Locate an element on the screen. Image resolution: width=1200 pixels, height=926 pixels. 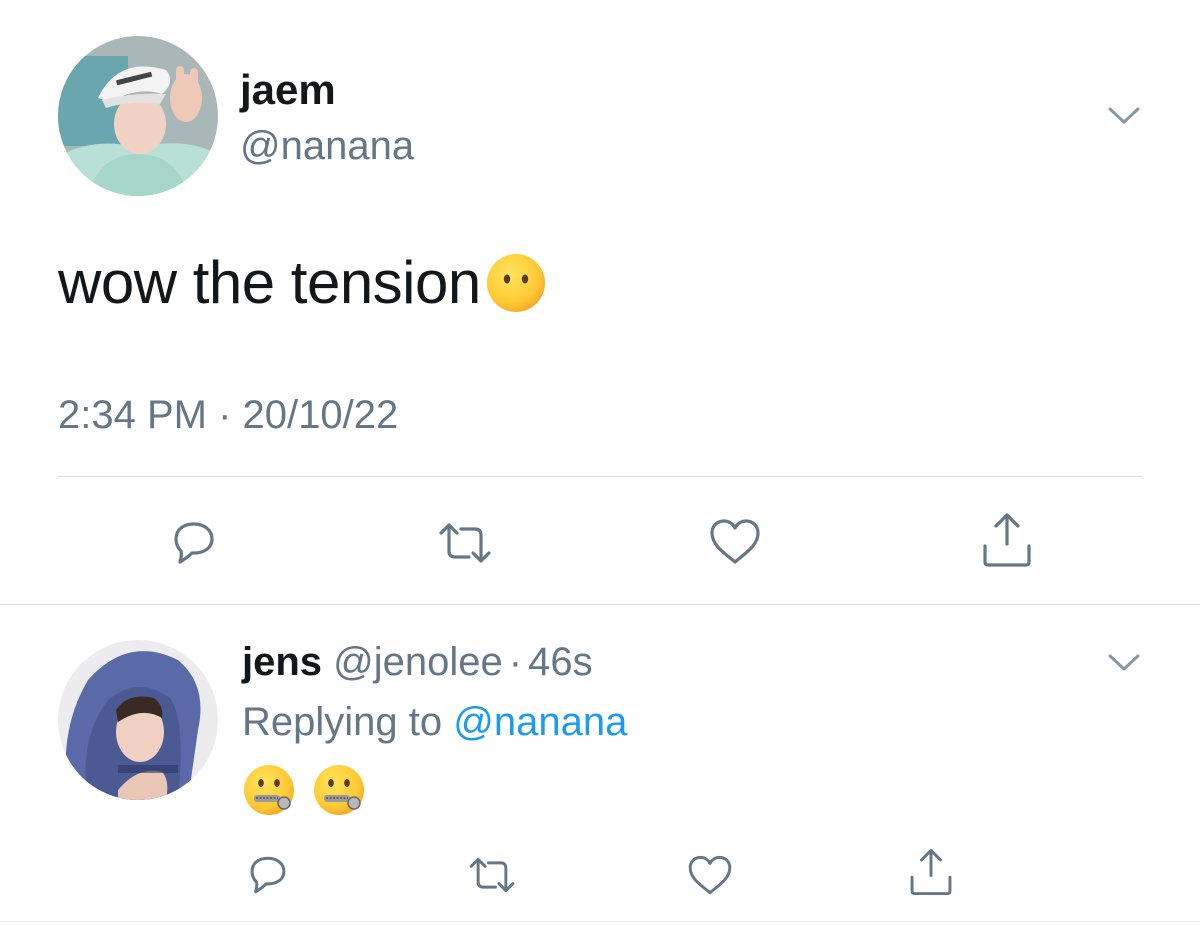
display-name: jaem is located at coordinates (288, 90).